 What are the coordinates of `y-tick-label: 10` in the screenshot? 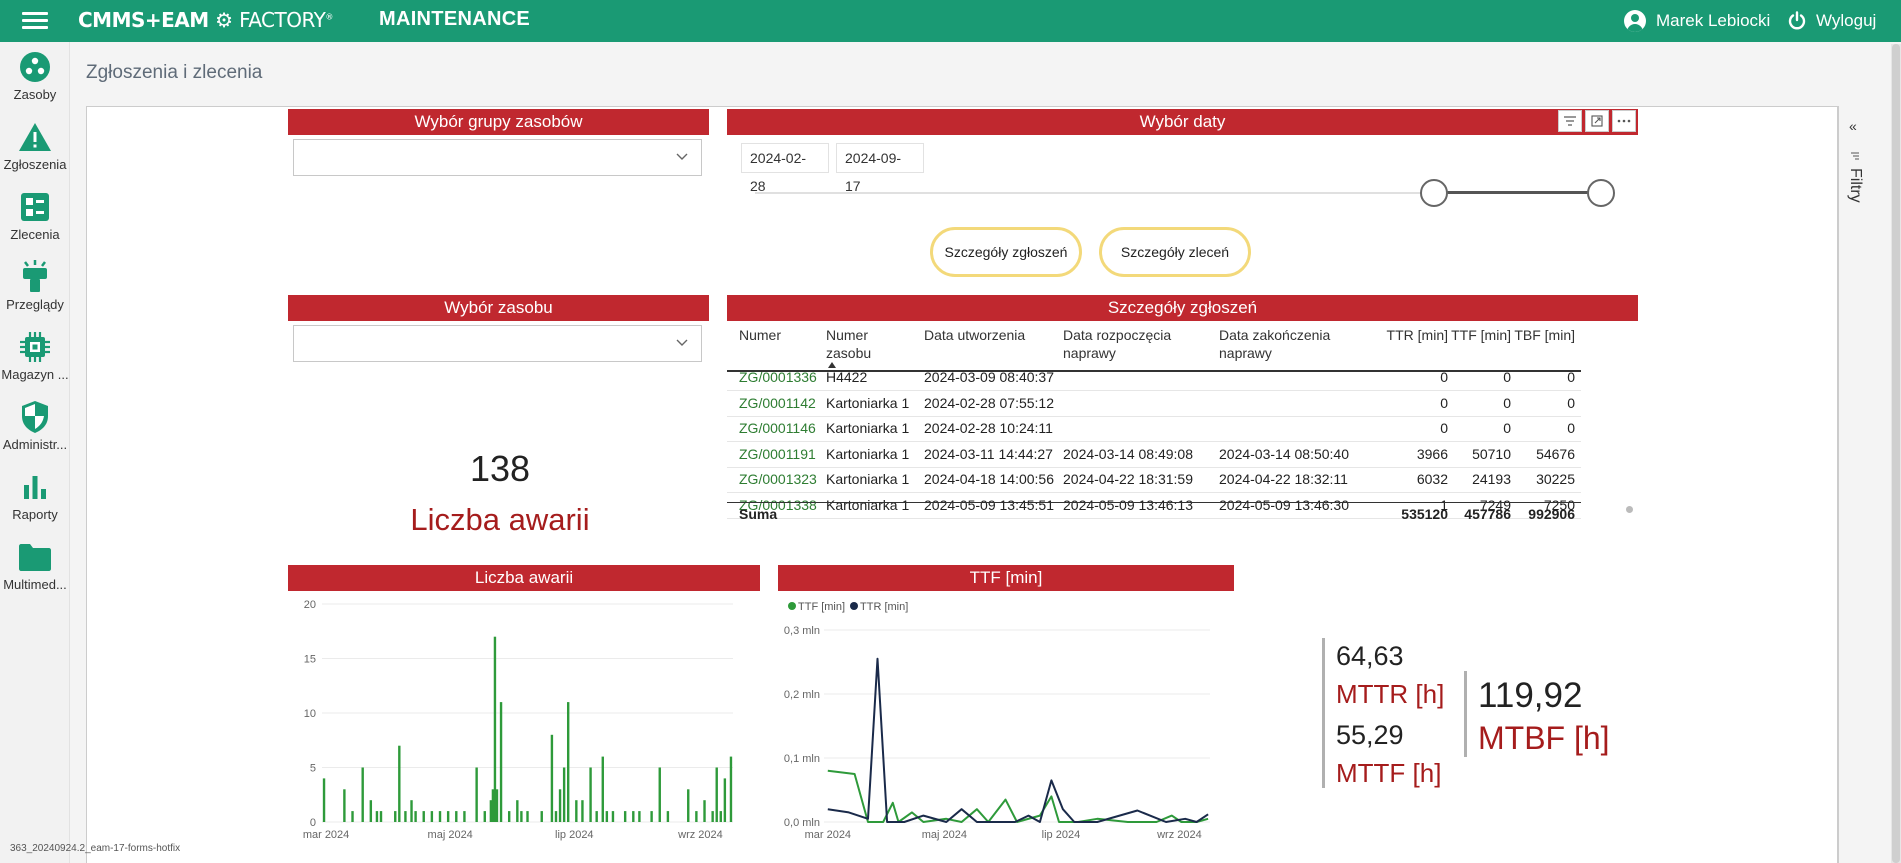 It's located at (310, 714).